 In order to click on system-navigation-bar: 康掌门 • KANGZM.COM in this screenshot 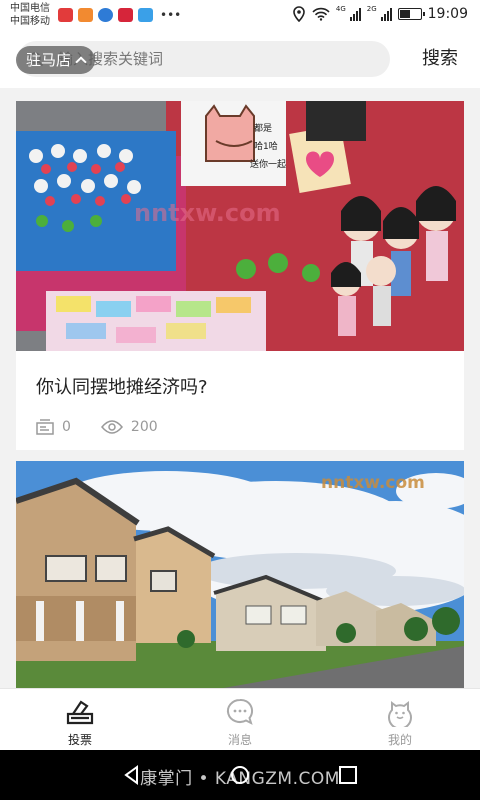, I will do `click(240, 775)`.